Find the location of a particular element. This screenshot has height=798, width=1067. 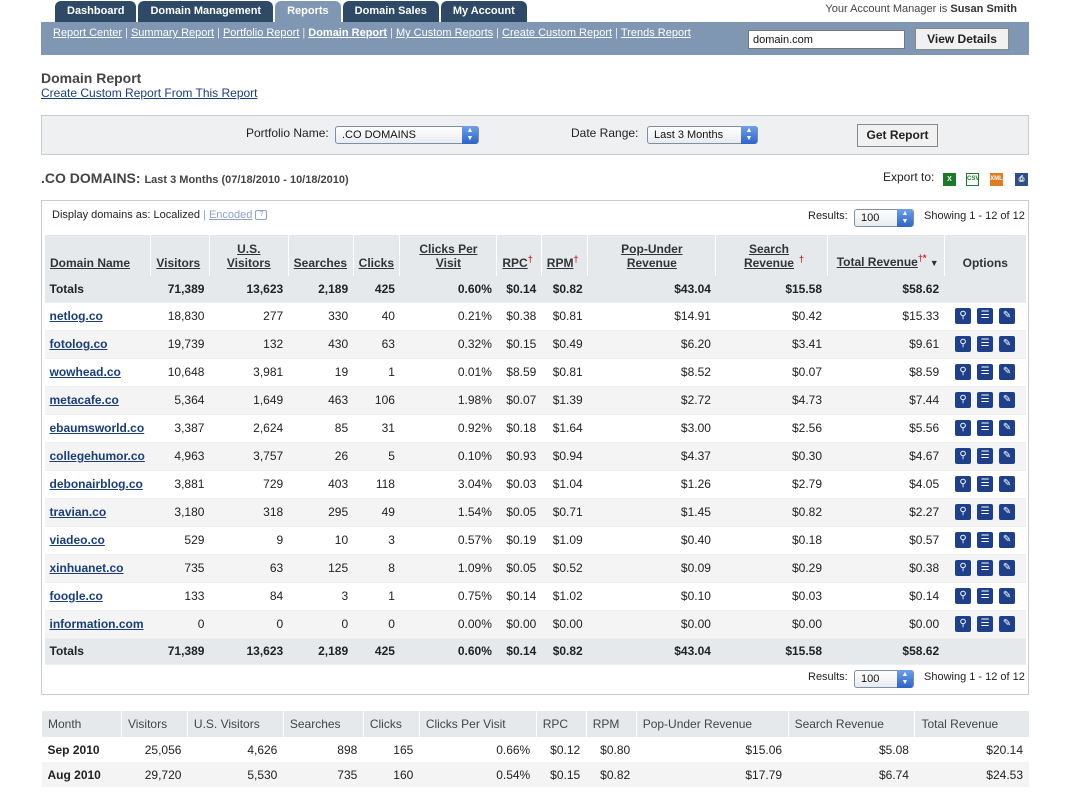

col-pop-under-revenue: Pop-Under Revenue is located at coordinates (651, 255).